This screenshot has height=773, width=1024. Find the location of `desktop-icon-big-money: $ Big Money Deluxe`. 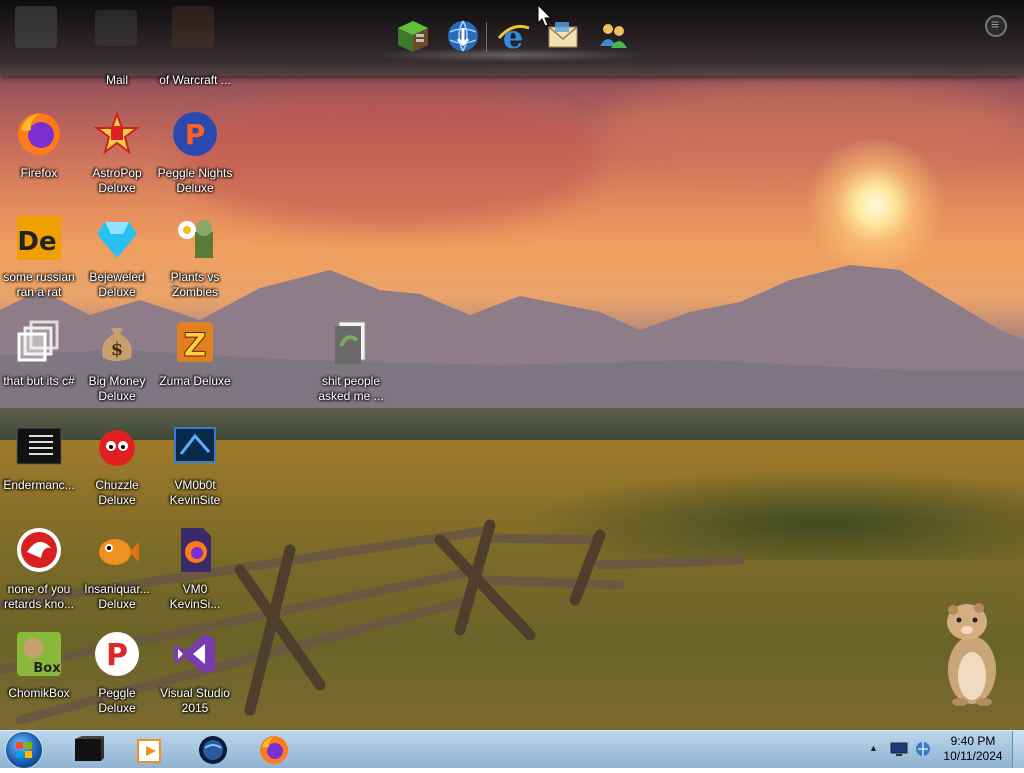

desktop-icon-big-money: $ Big Money Deluxe is located at coordinates (117, 361).